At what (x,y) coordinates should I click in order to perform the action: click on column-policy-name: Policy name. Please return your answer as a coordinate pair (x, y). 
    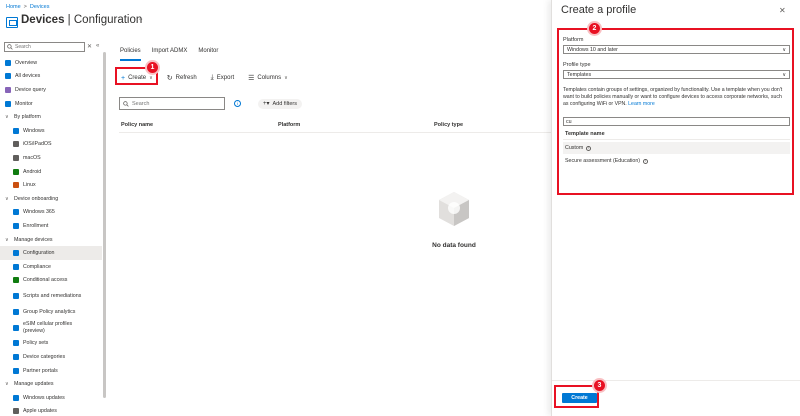
    Looking at the image, I should click on (137, 125).